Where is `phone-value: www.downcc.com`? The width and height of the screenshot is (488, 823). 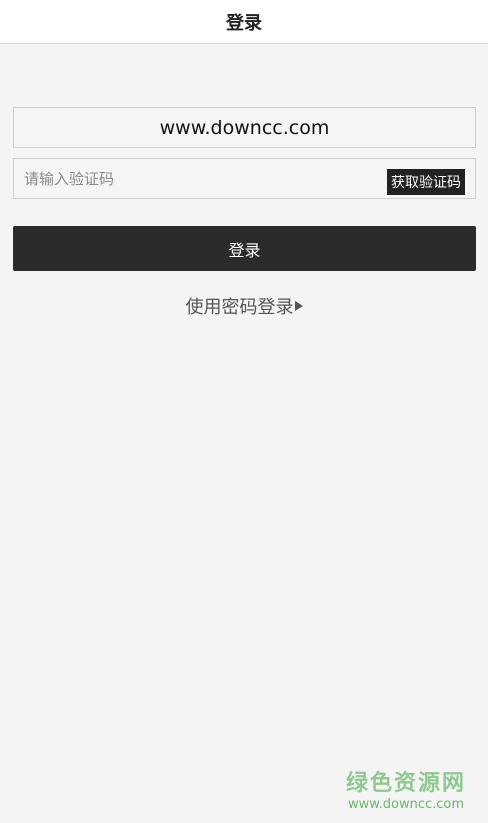 phone-value: www.downcc.com is located at coordinates (244, 127).